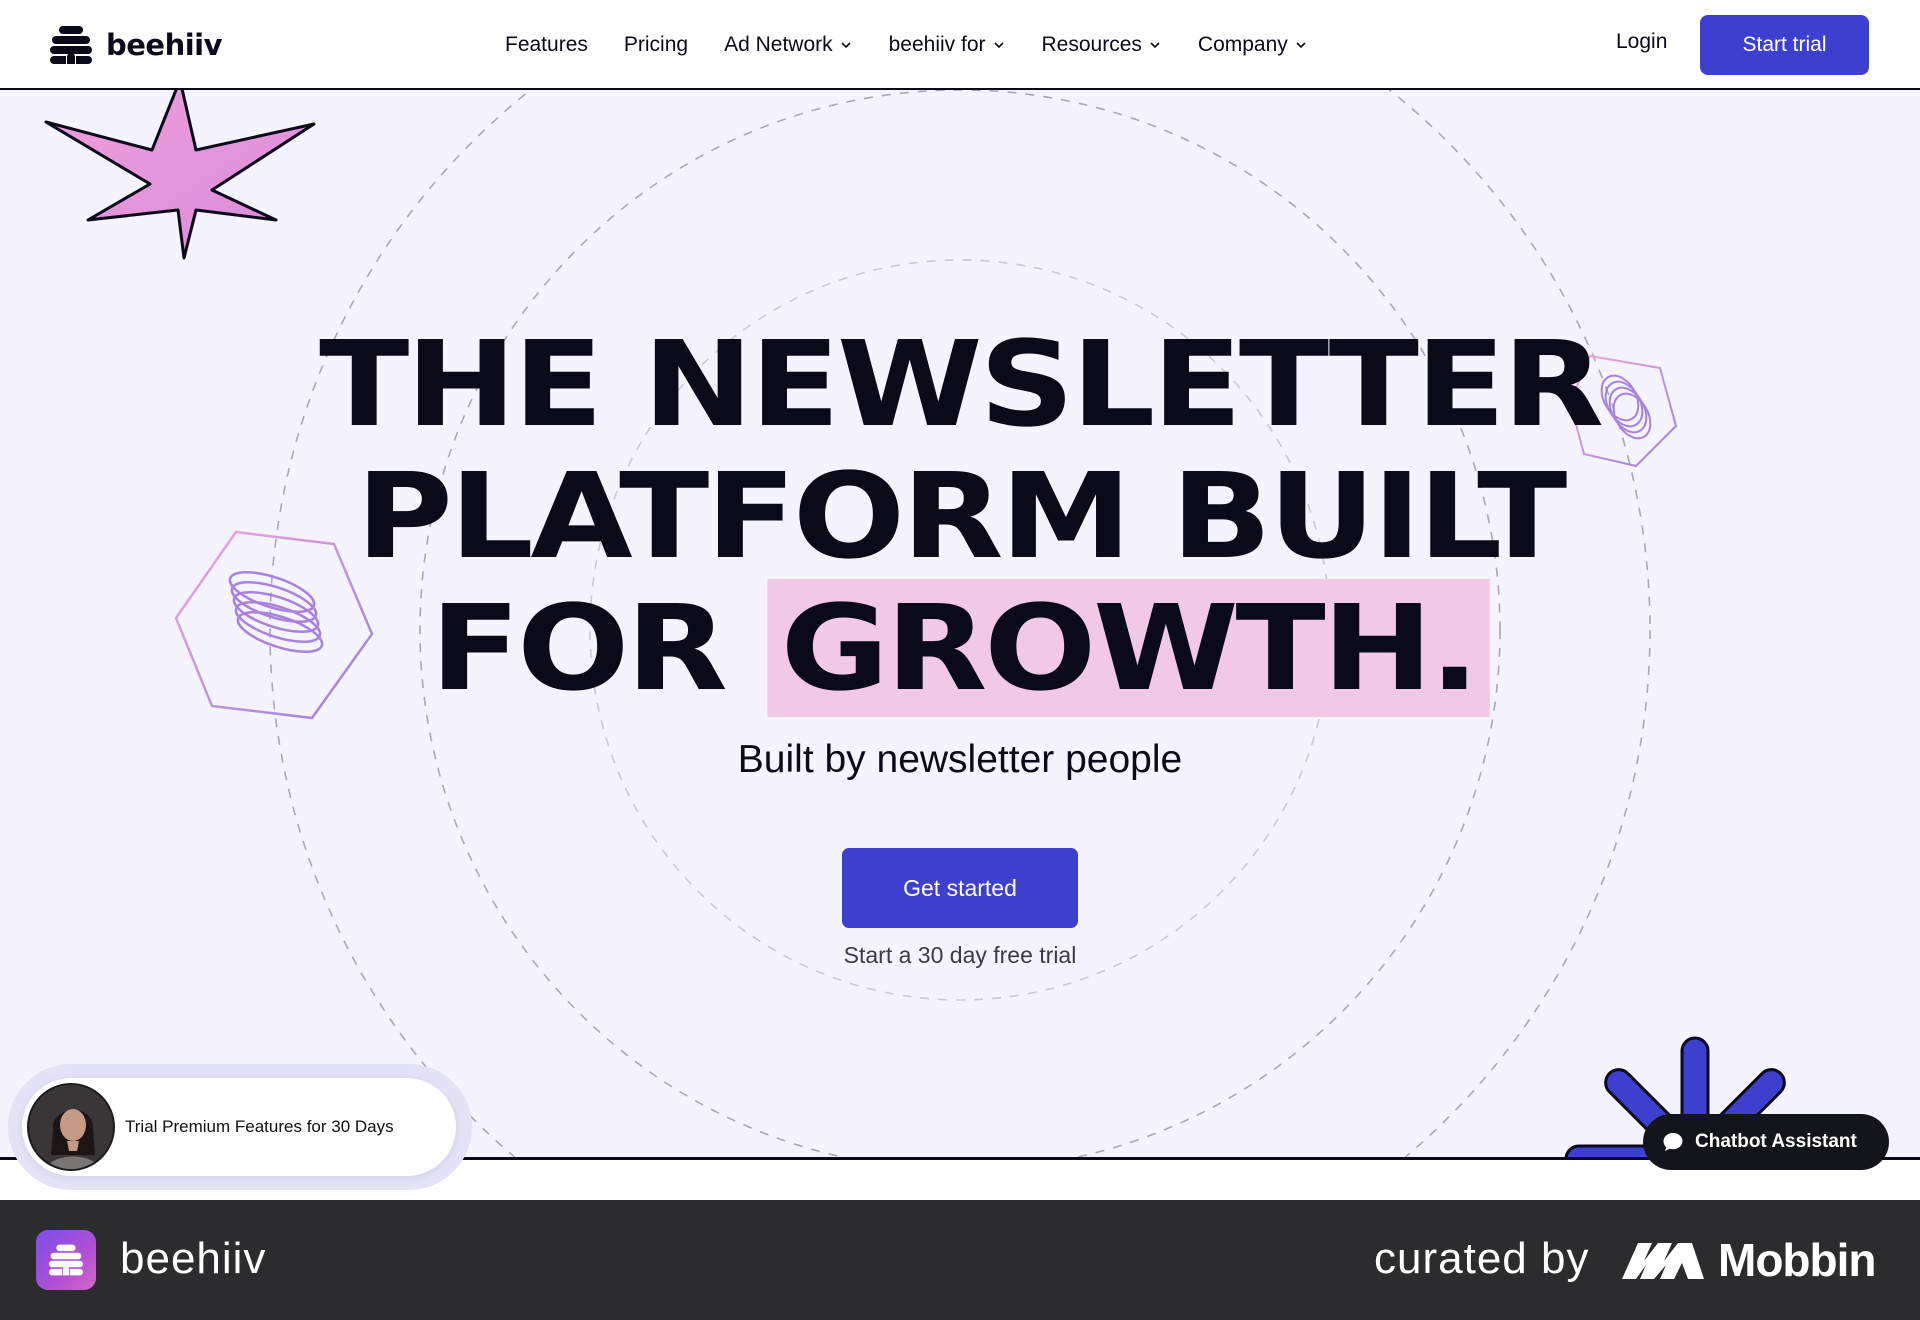 This screenshot has height=1320, width=1920. I want to click on nav-item-label: beehiiv for, so click(937, 44).